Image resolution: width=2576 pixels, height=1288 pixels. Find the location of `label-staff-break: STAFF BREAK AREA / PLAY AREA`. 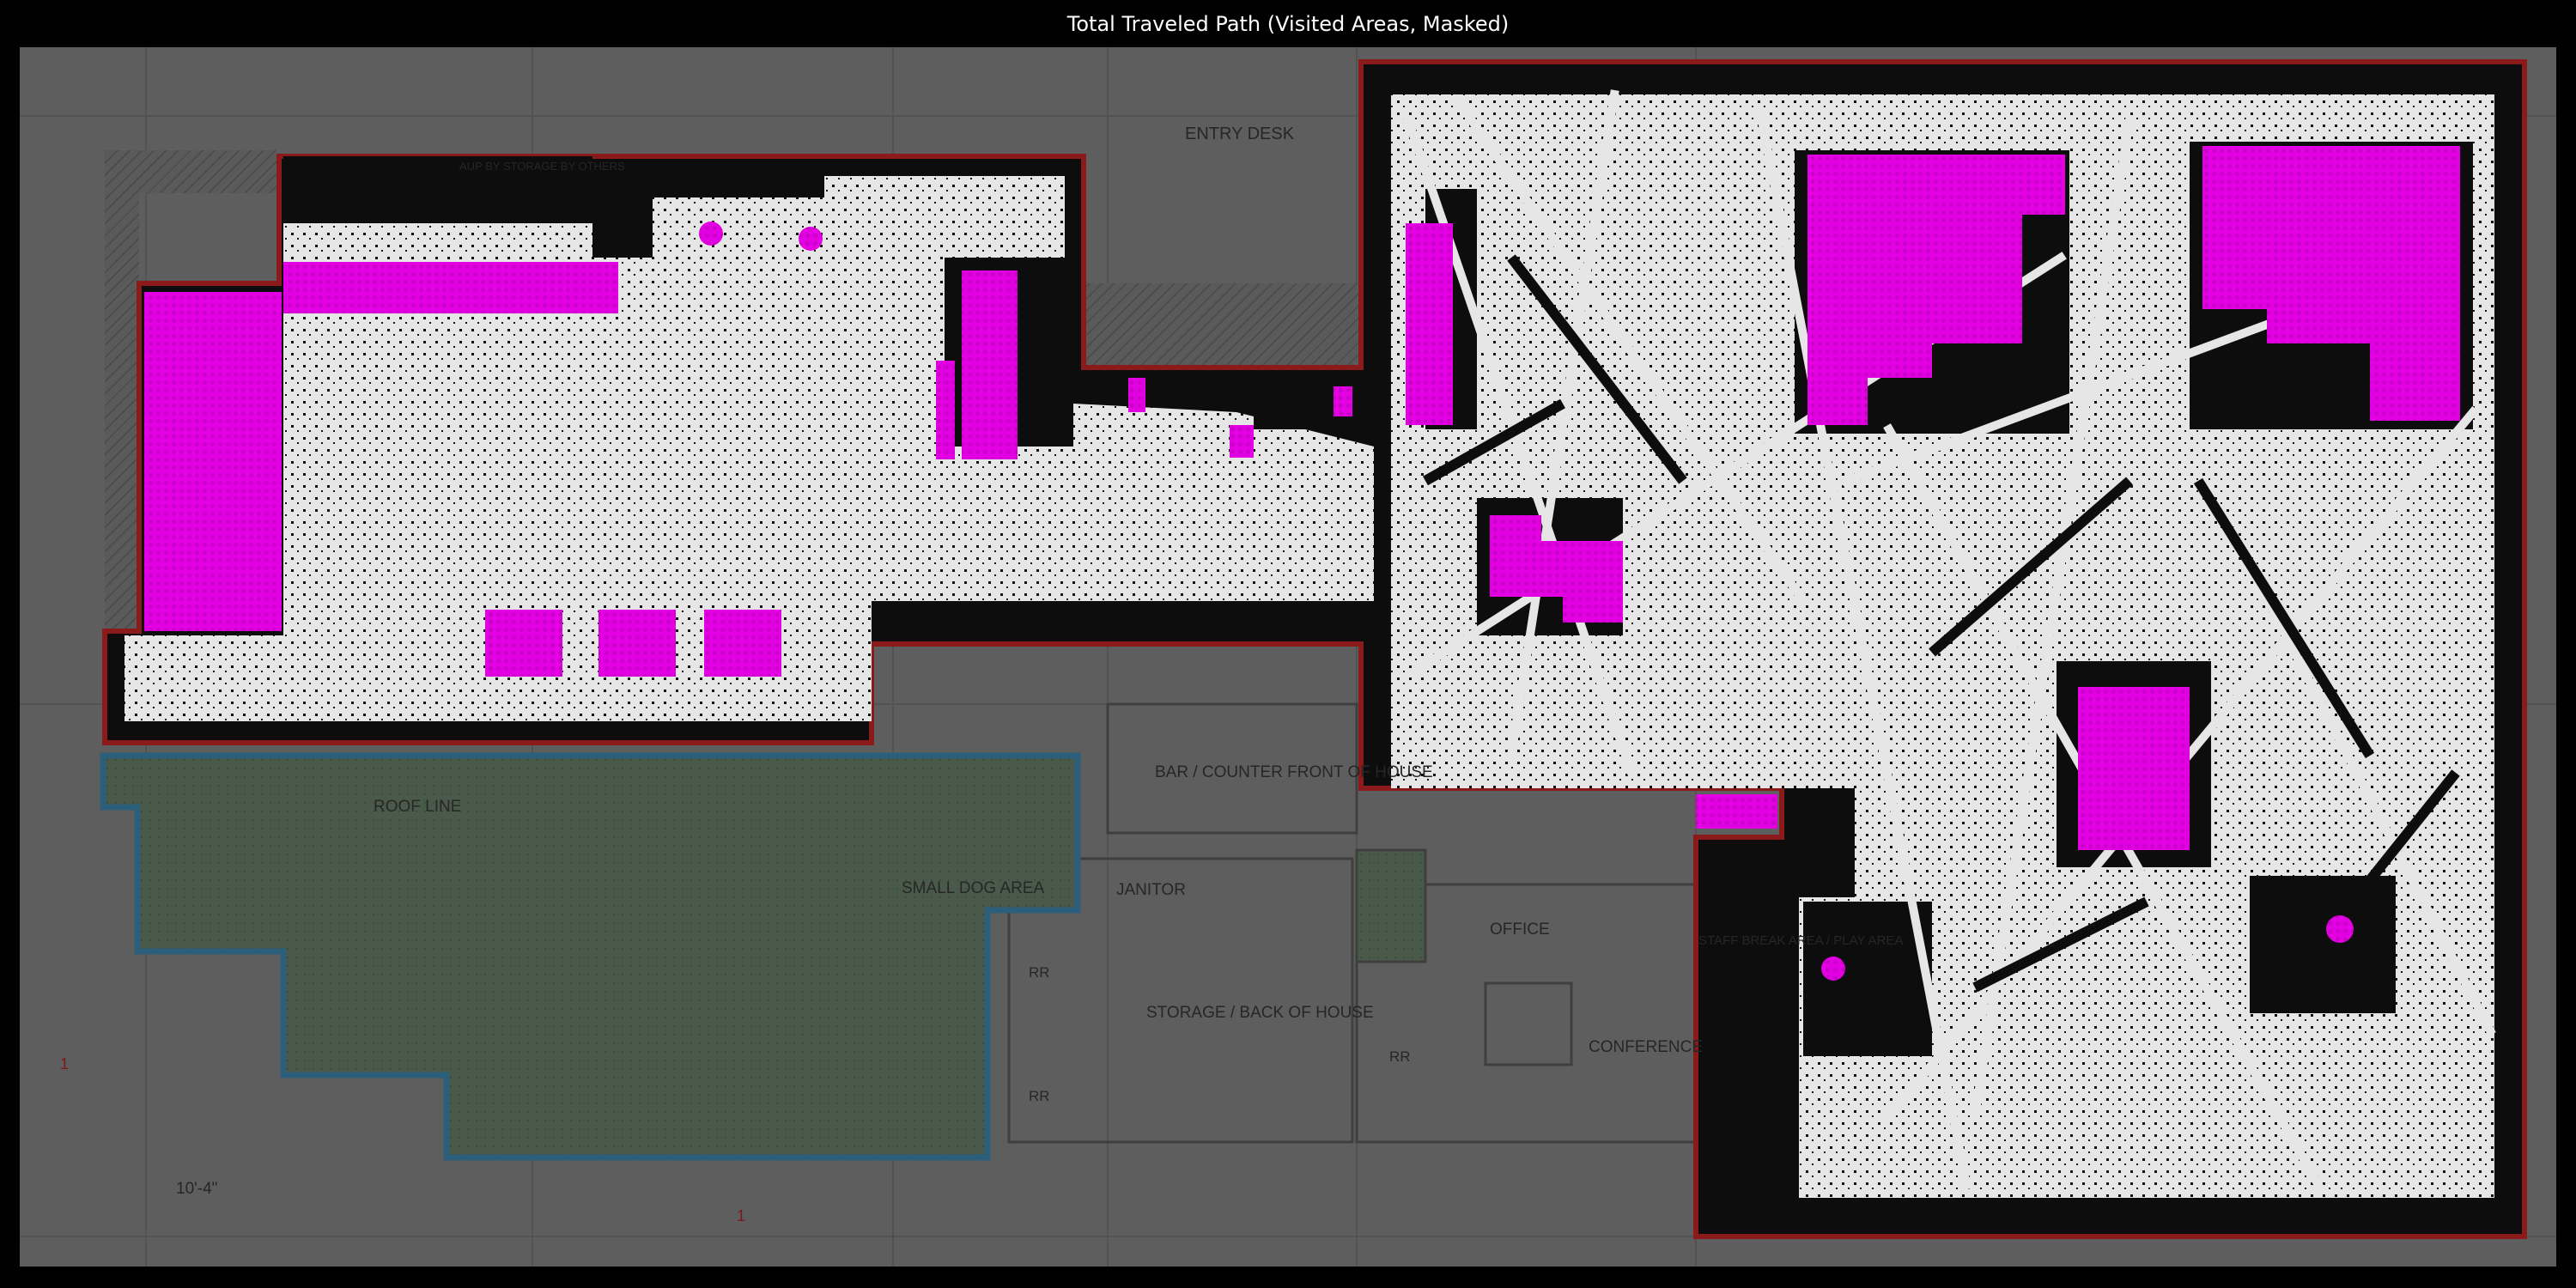

label-staff-break: STAFF BREAK AREA / PLAY AREA is located at coordinates (1800, 940).